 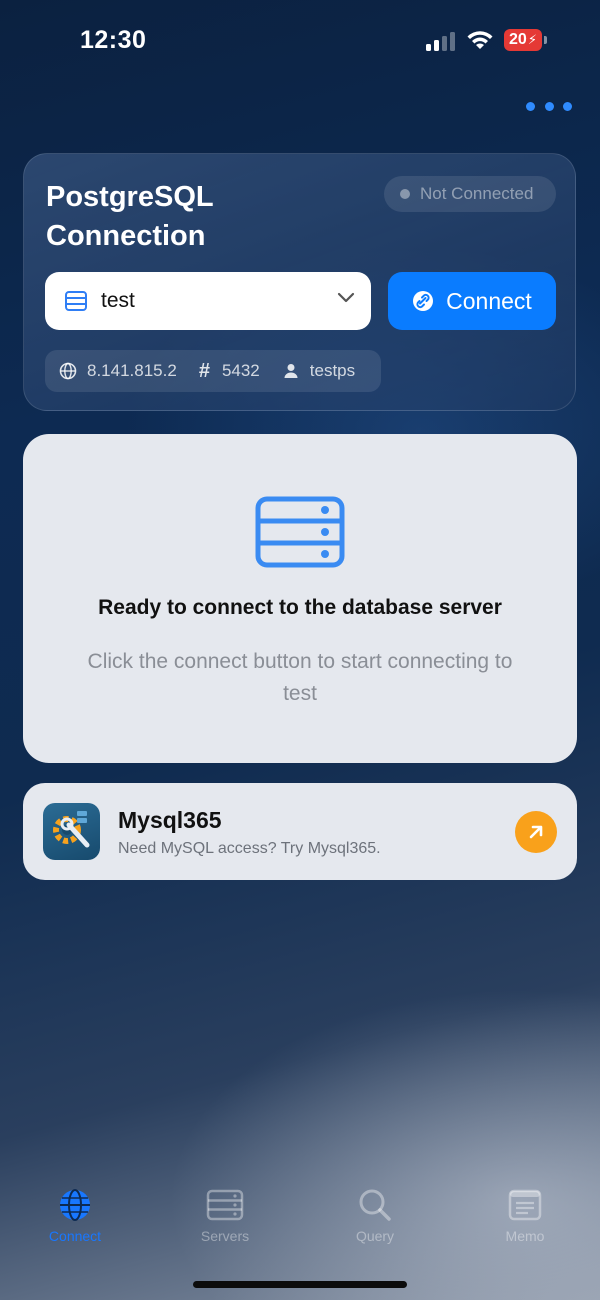 What do you see at coordinates (208, 301) in the screenshot?
I see `server-select: test` at bounding box center [208, 301].